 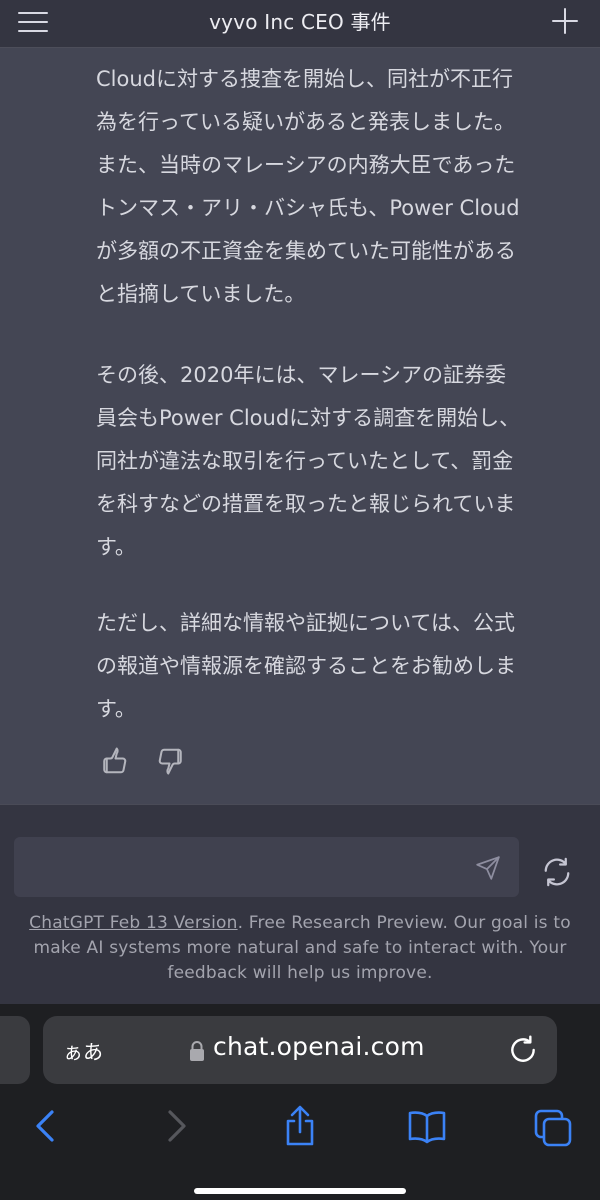 I want to click on message-line: が多額の不正資金を集めていた可能性がある, so click(x=306, y=251).